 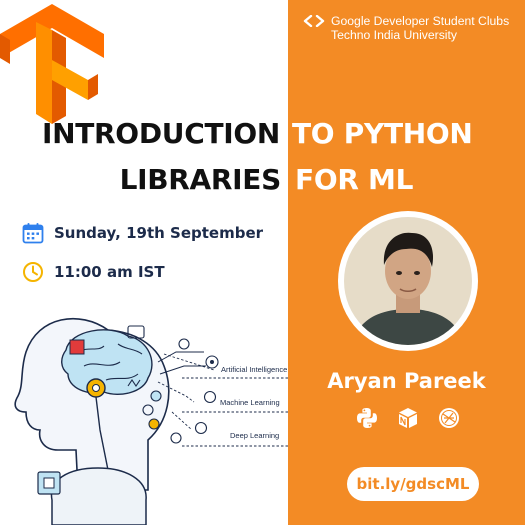 I want to click on speaker-name: Aryan Pareek, so click(x=406, y=381).